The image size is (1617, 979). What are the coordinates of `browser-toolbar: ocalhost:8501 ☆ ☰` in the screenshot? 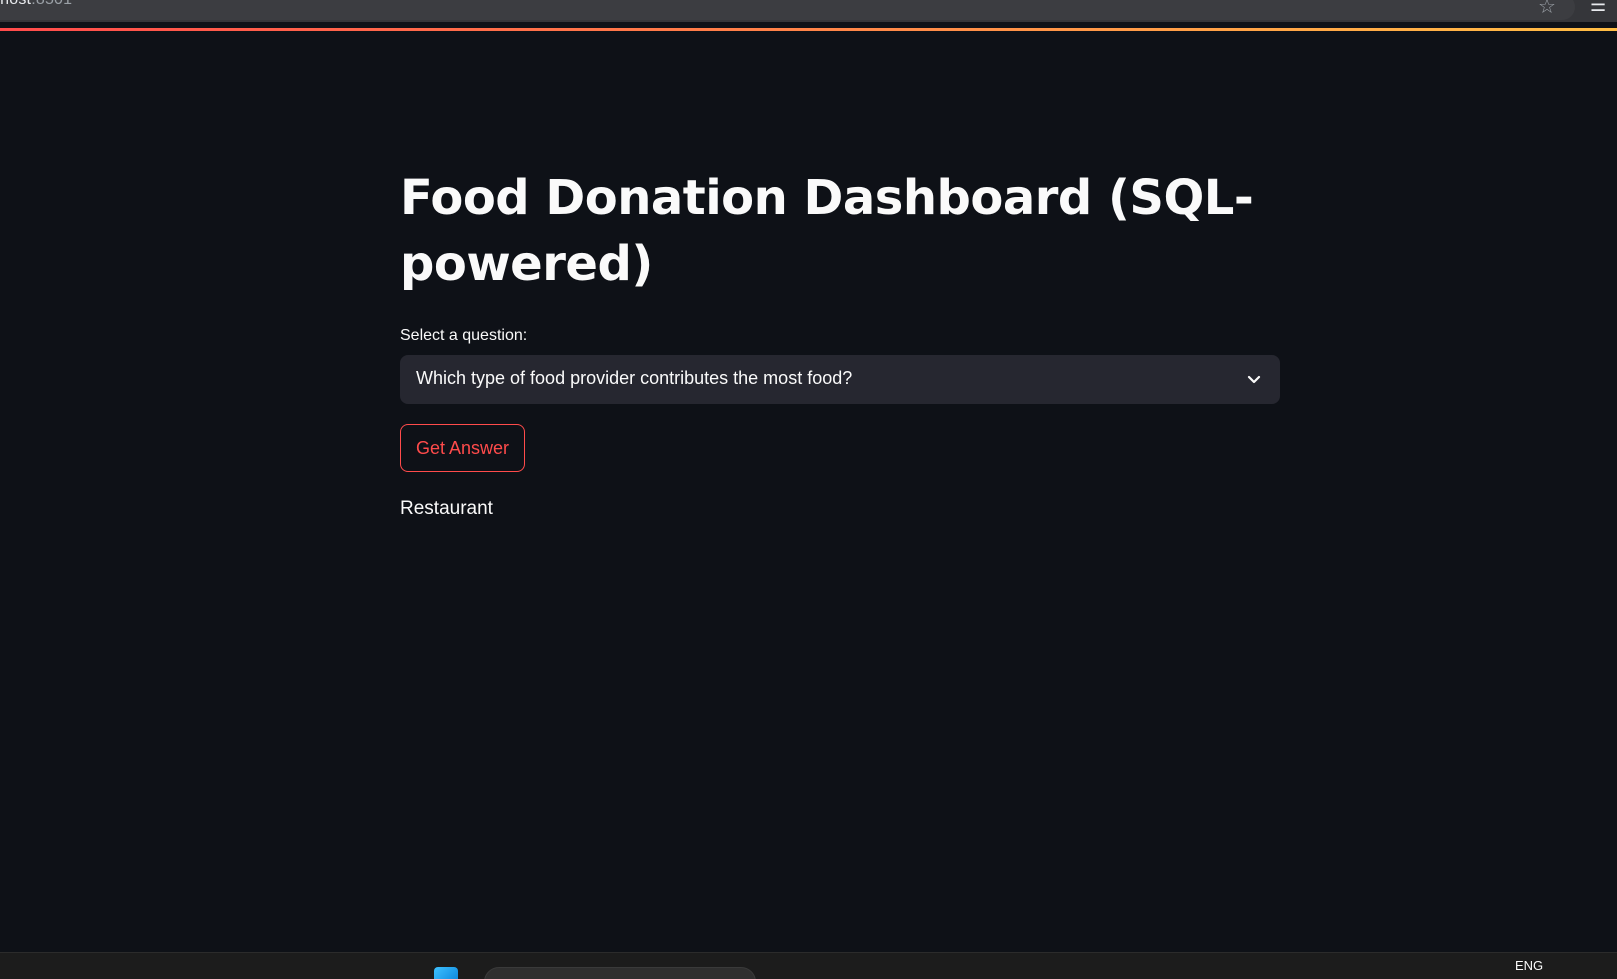 It's located at (808, 11).